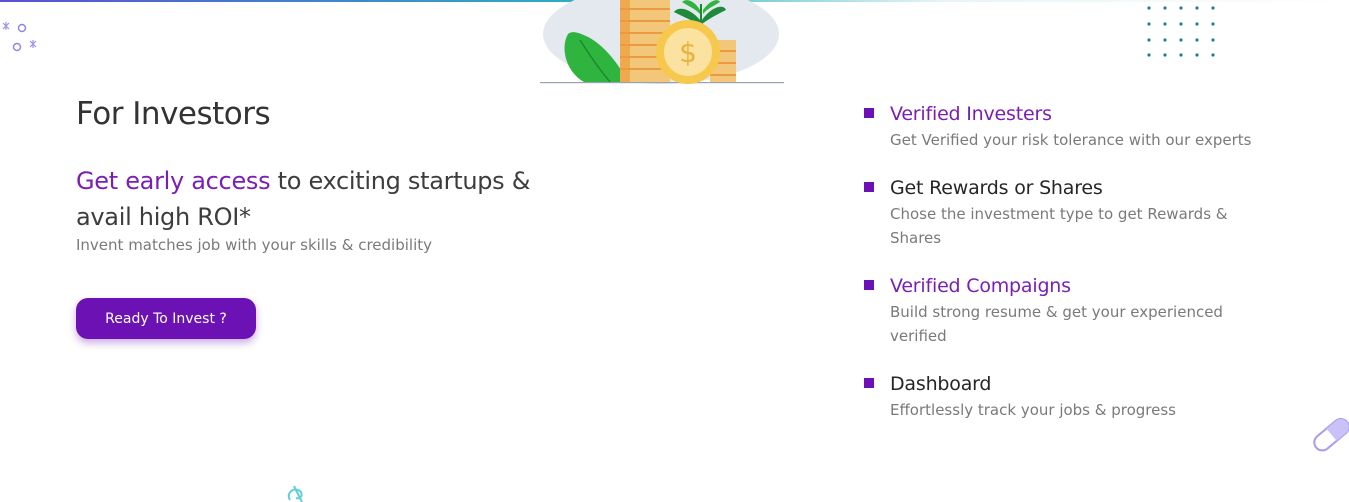  I want to click on feature-title: Verified Investers, so click(971, 114).